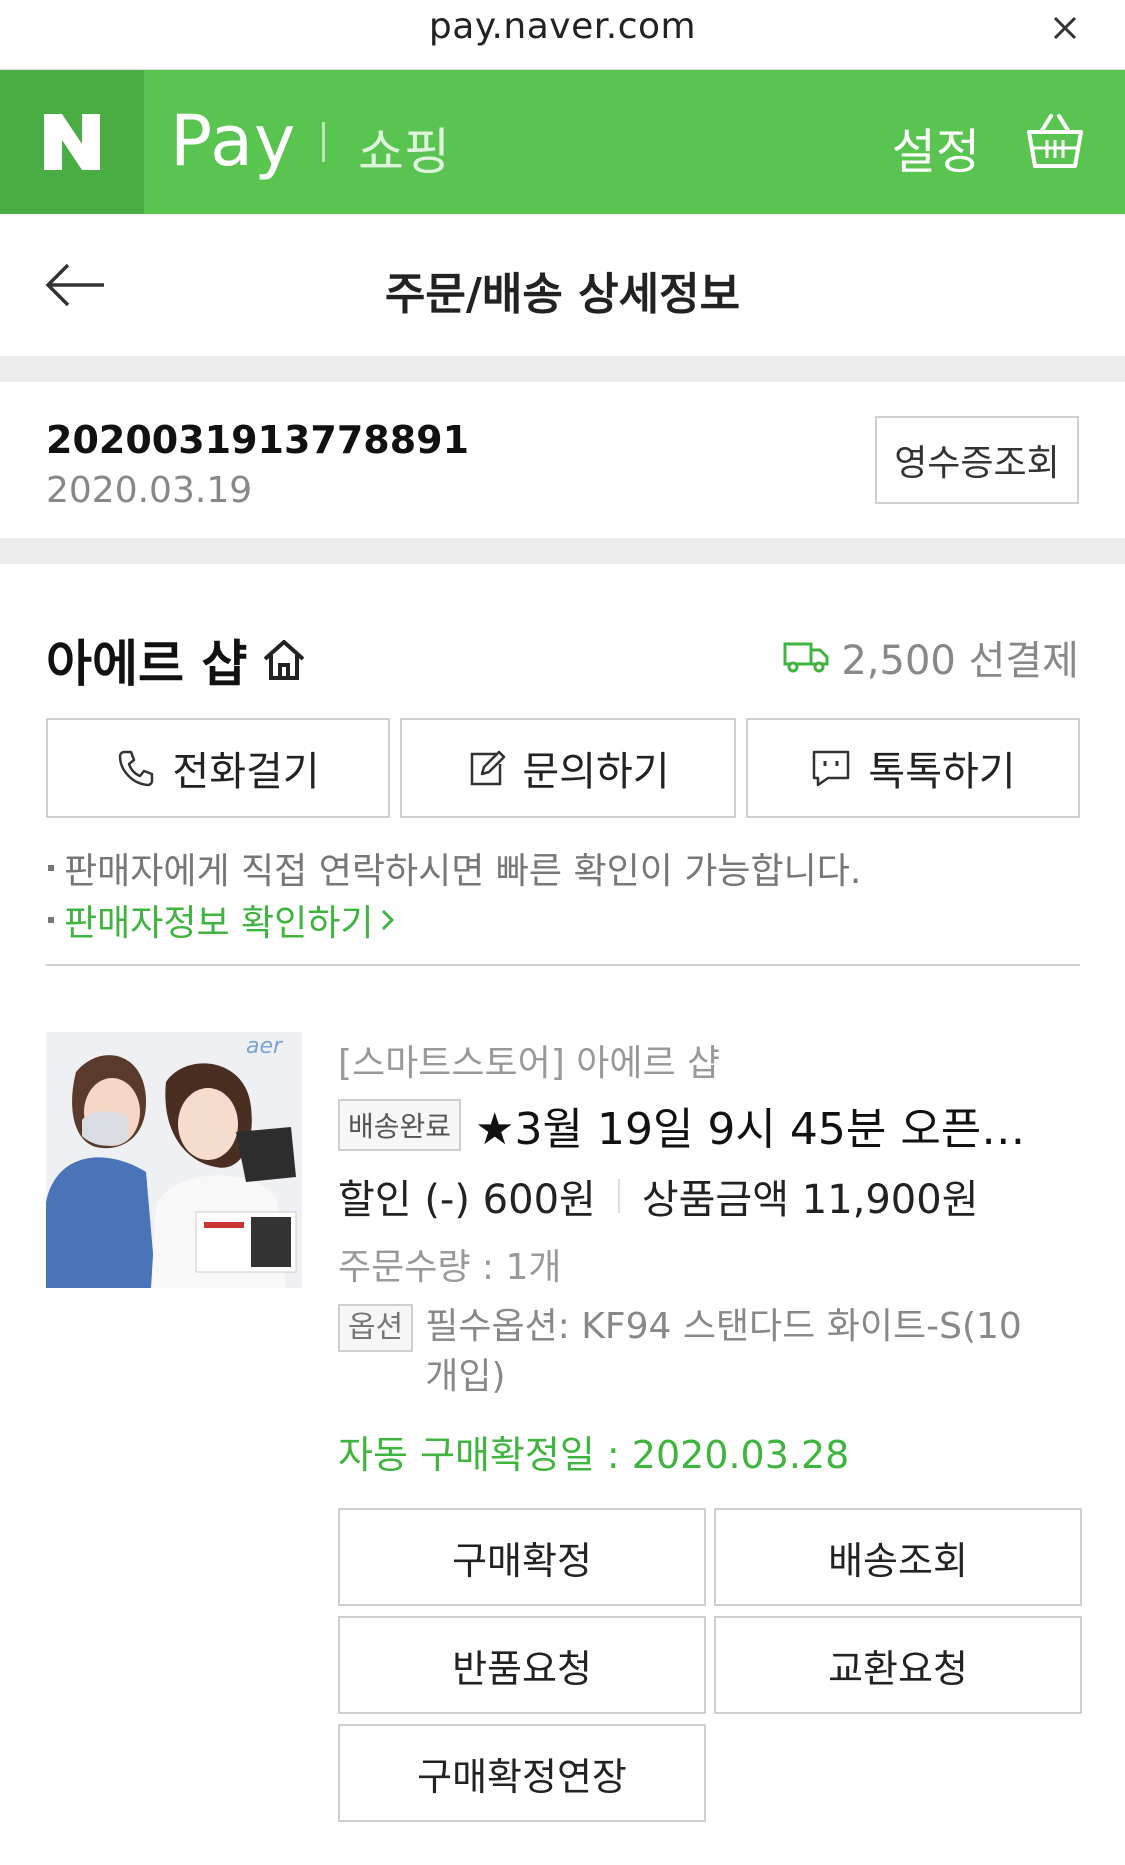  Describe the element at coordinates (404, 148) in the screenshot. I see `shopping-tab: 쇼핑` at that location.